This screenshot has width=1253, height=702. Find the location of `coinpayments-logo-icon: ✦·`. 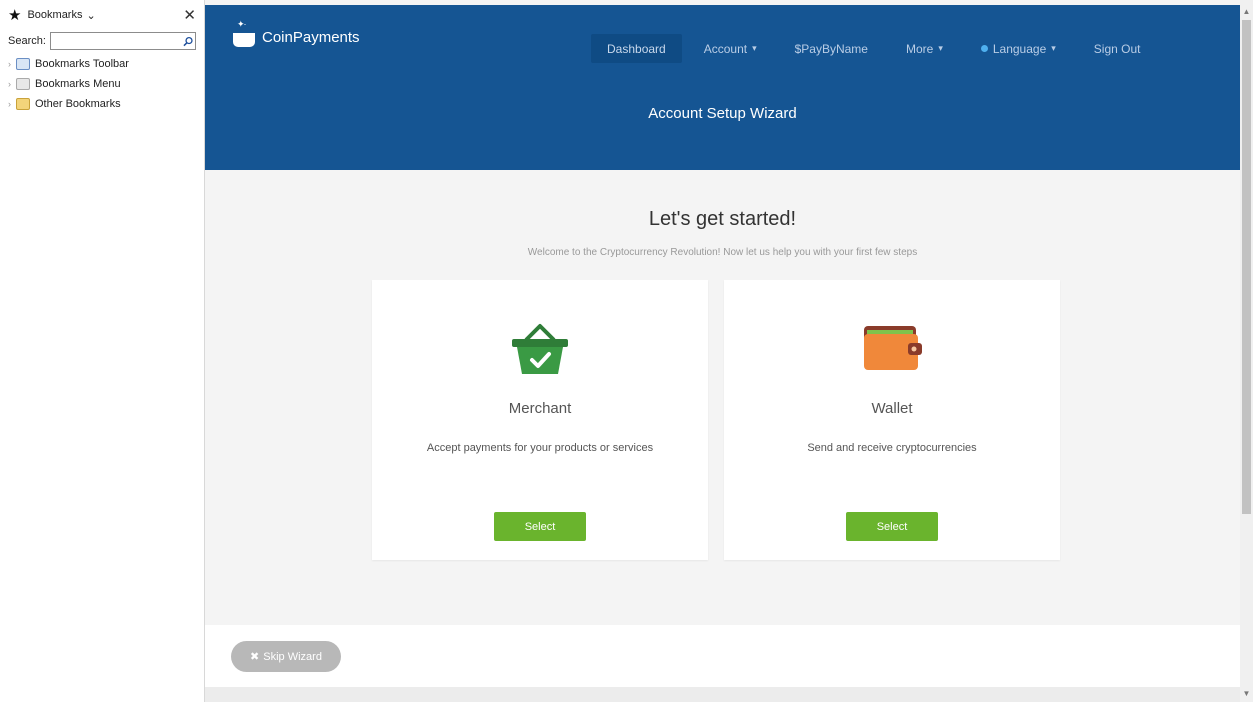

coinpayments-logo-icon: ✦· is located at coordinates (244, 33).